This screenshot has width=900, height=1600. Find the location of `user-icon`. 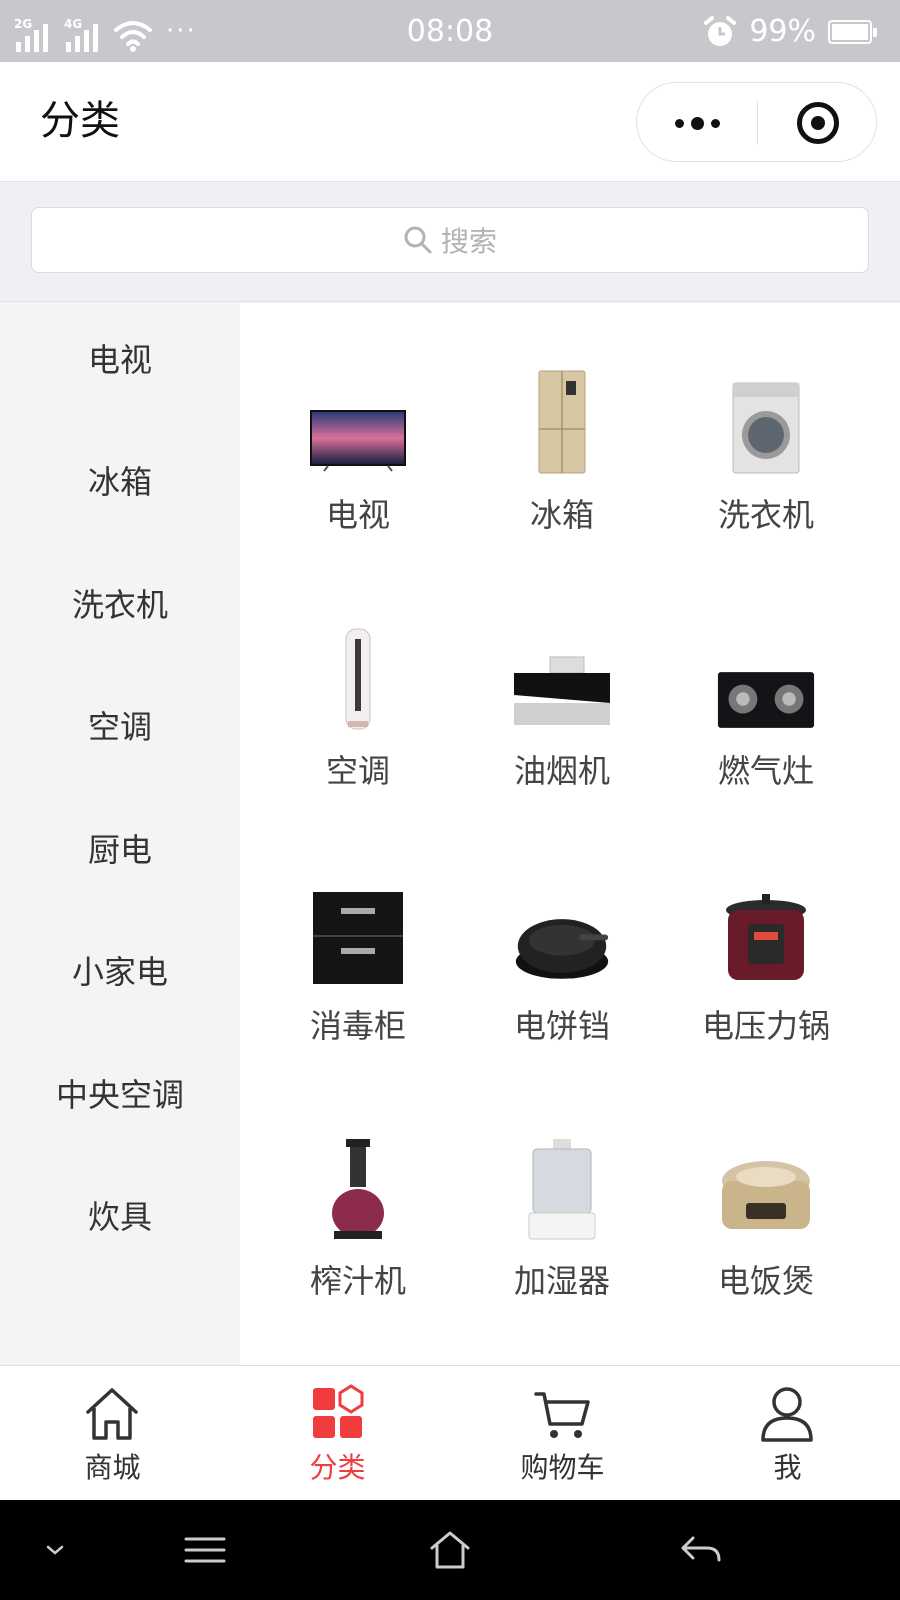

user-icon is located at coordinates (787, 1414).